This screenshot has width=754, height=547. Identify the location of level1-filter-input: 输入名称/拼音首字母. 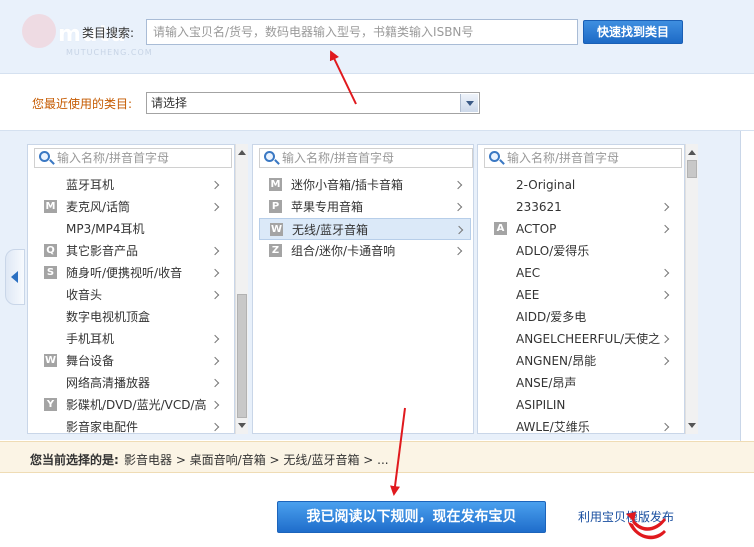
(133, 158).